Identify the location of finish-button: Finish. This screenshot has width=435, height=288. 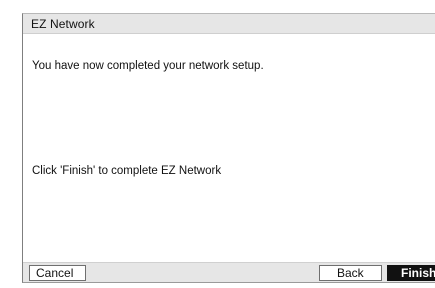
(411, 273).